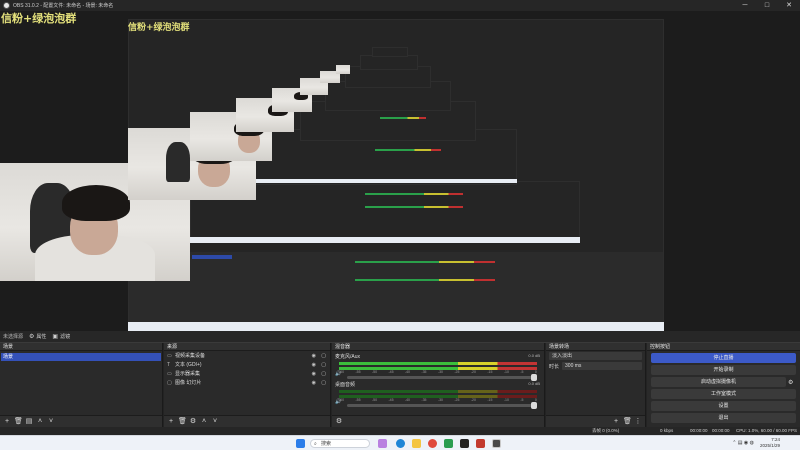  I want to click on clock: 7:24 2025/1/29, so click(770, 443).